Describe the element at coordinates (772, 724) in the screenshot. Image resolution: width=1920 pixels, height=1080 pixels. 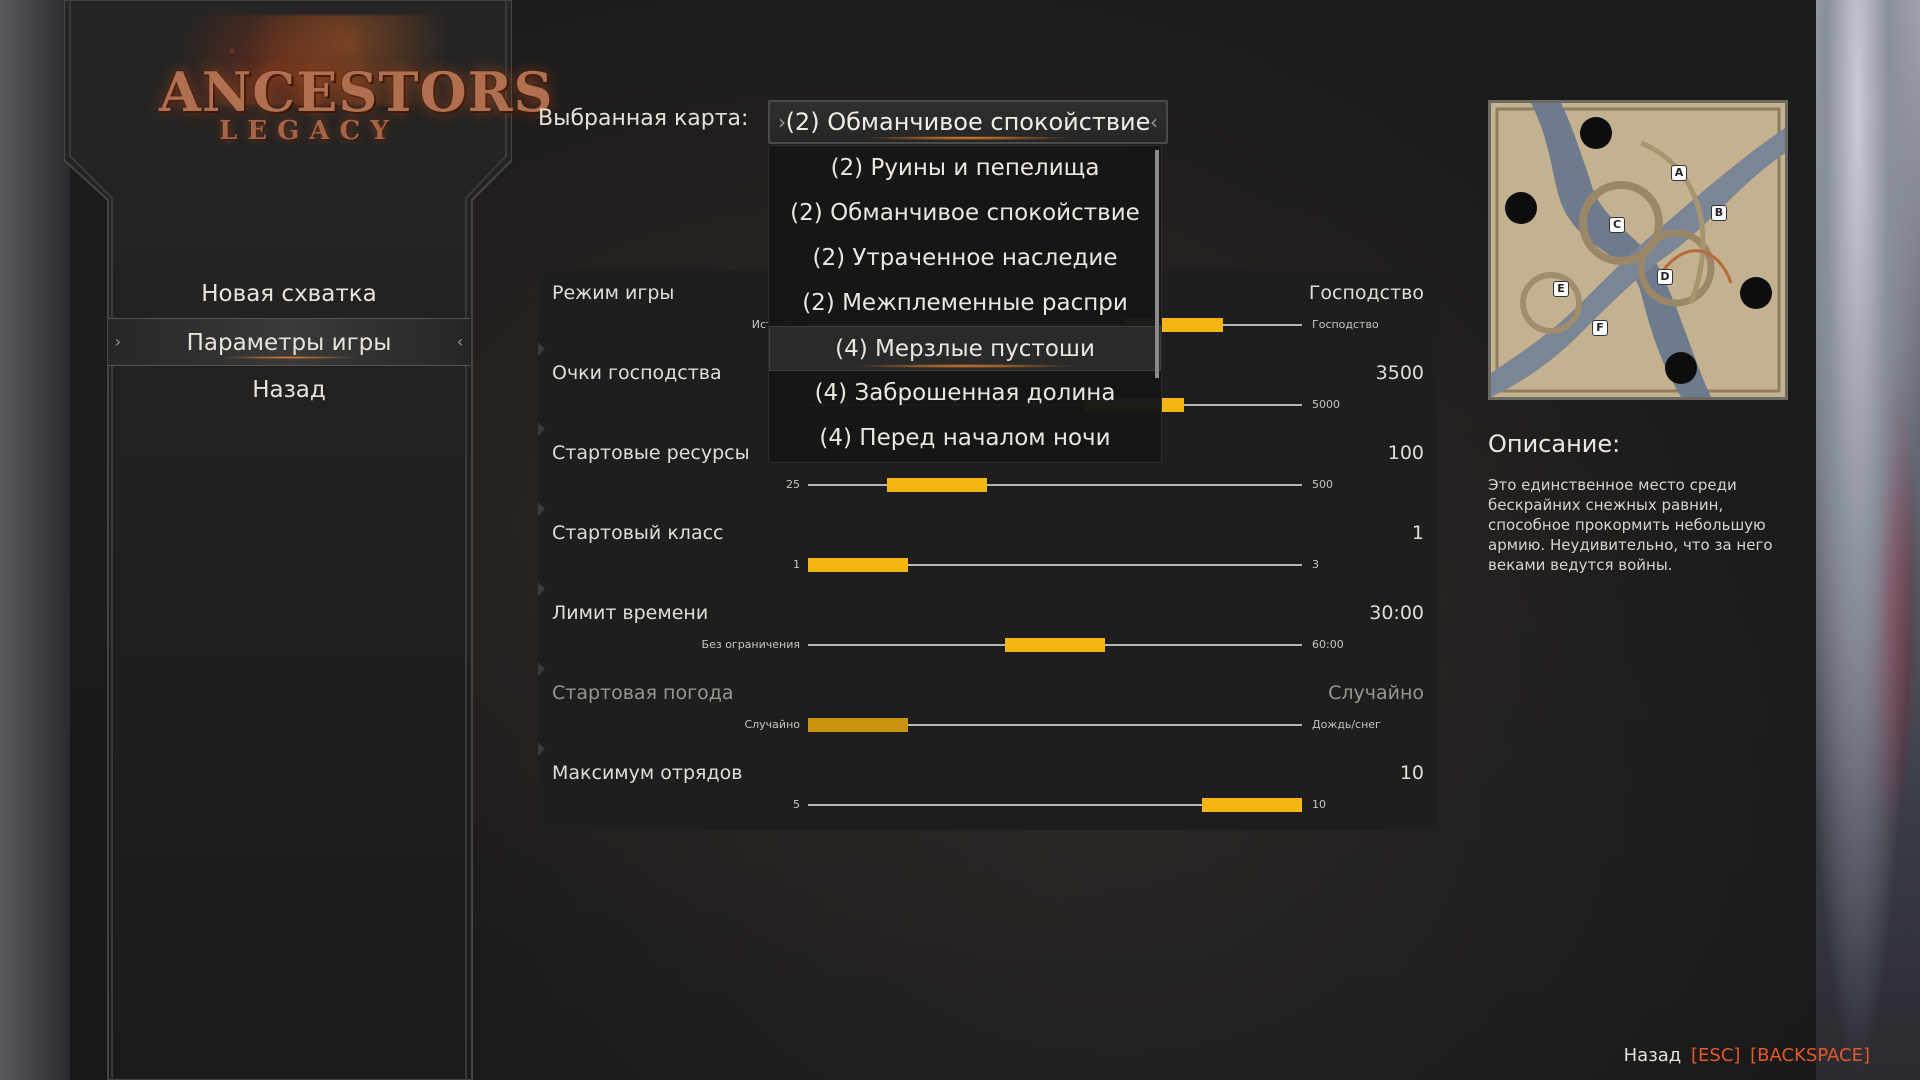
I see `slider-min-label: Случайно` at that location.